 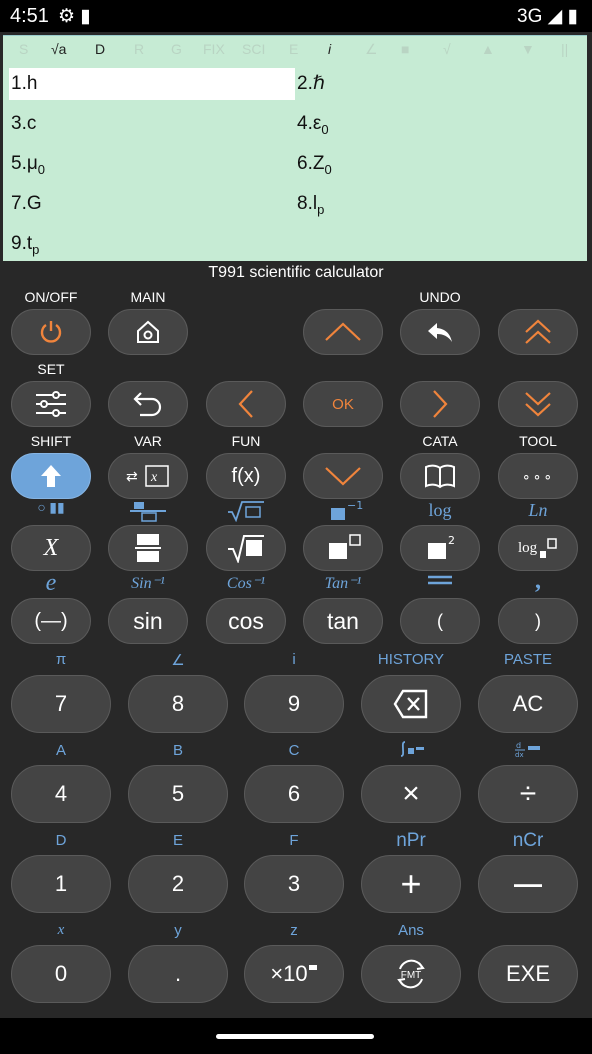 What do you see at coordinates (330, 49) in the screenshot?
I see `indicator-i: i` at bounding box center [330, 49].